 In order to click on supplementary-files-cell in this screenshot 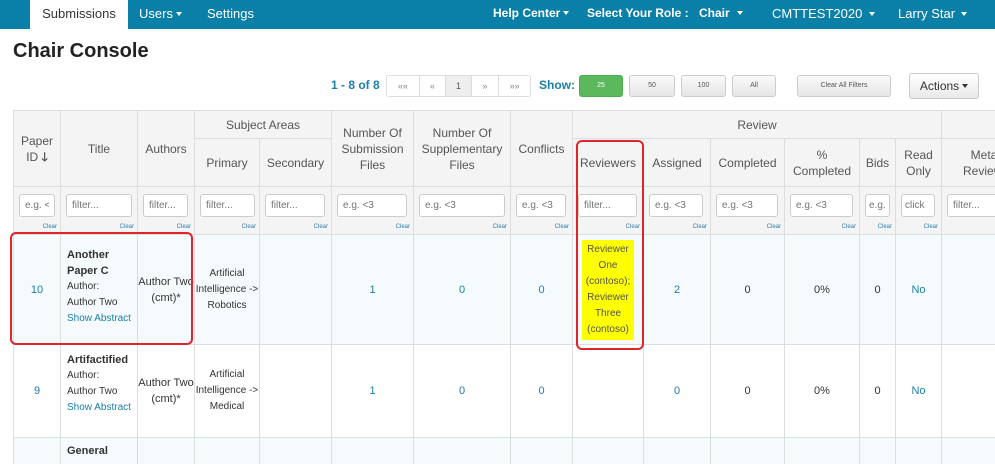, I will do `click(462, 451)`.